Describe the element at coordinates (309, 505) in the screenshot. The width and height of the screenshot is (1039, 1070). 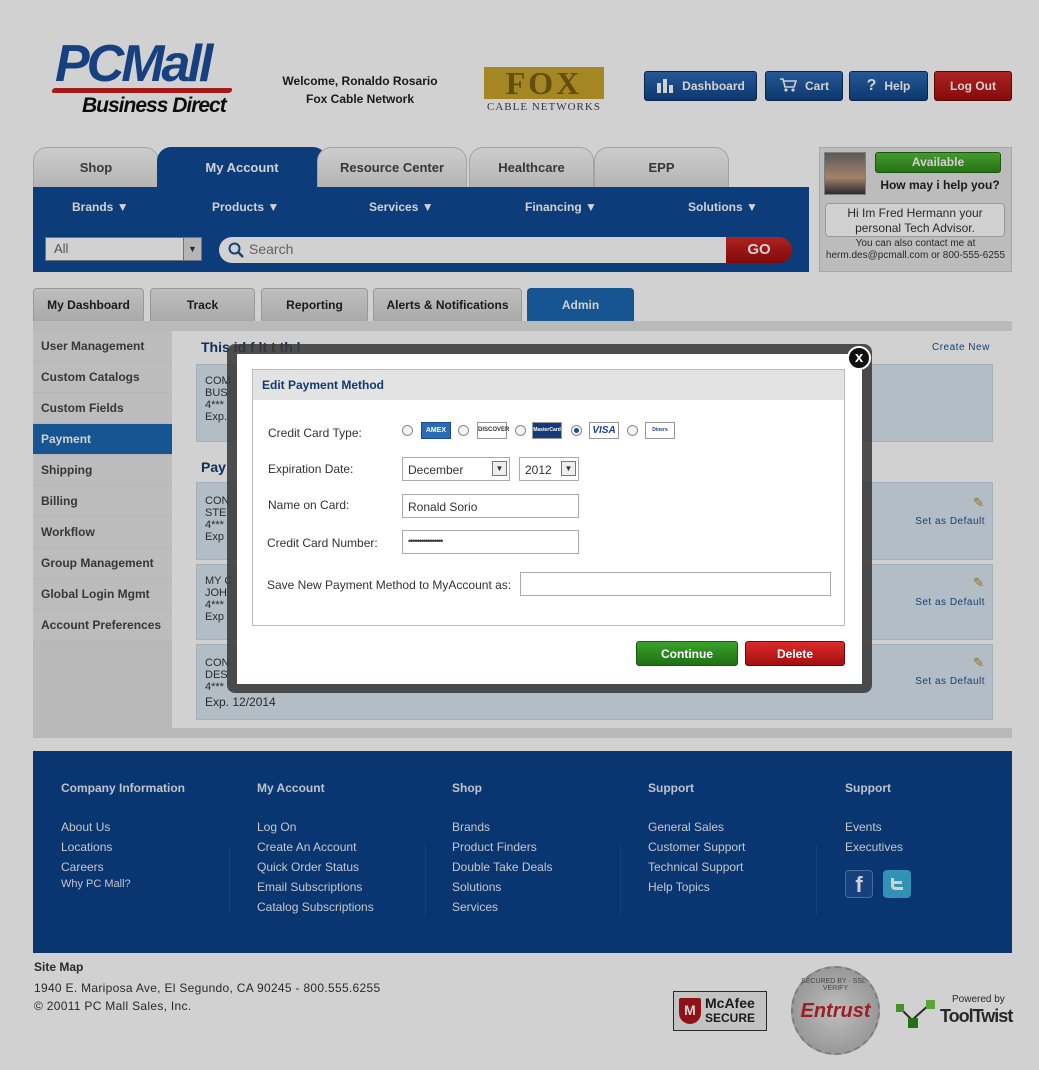
I see `name-on-card-label: Name on Card:` at that location.